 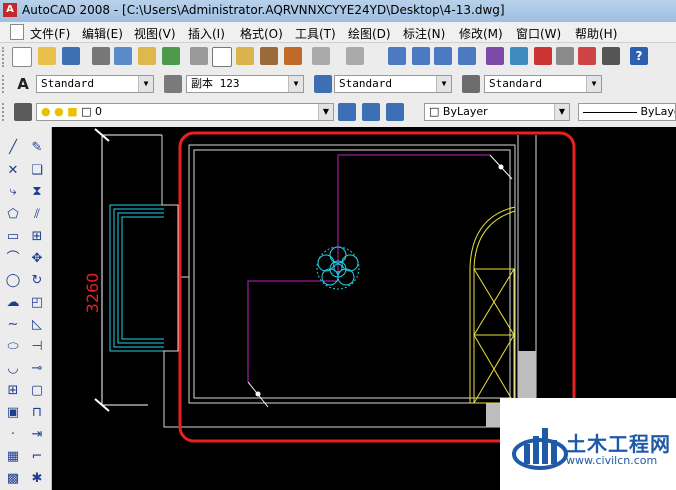 I want to click on break-icon: ▢, so click(x=37, y=391).